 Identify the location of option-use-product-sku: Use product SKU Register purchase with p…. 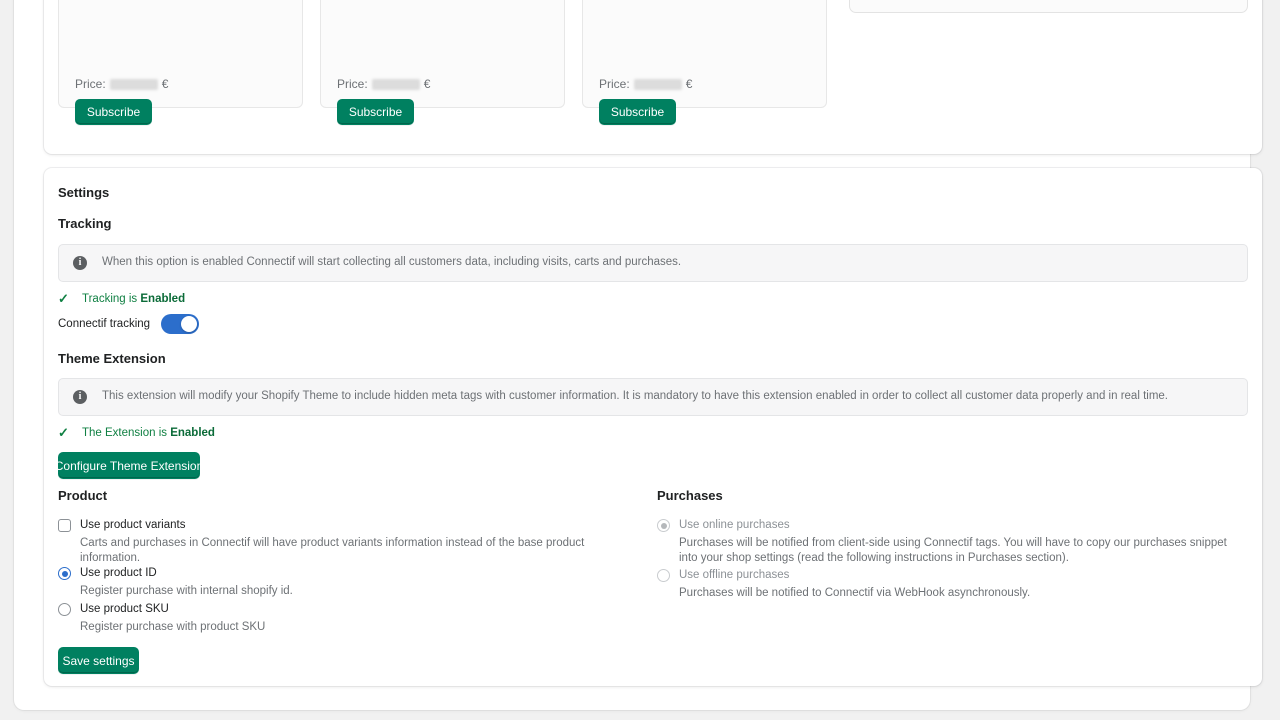
(348, 618).